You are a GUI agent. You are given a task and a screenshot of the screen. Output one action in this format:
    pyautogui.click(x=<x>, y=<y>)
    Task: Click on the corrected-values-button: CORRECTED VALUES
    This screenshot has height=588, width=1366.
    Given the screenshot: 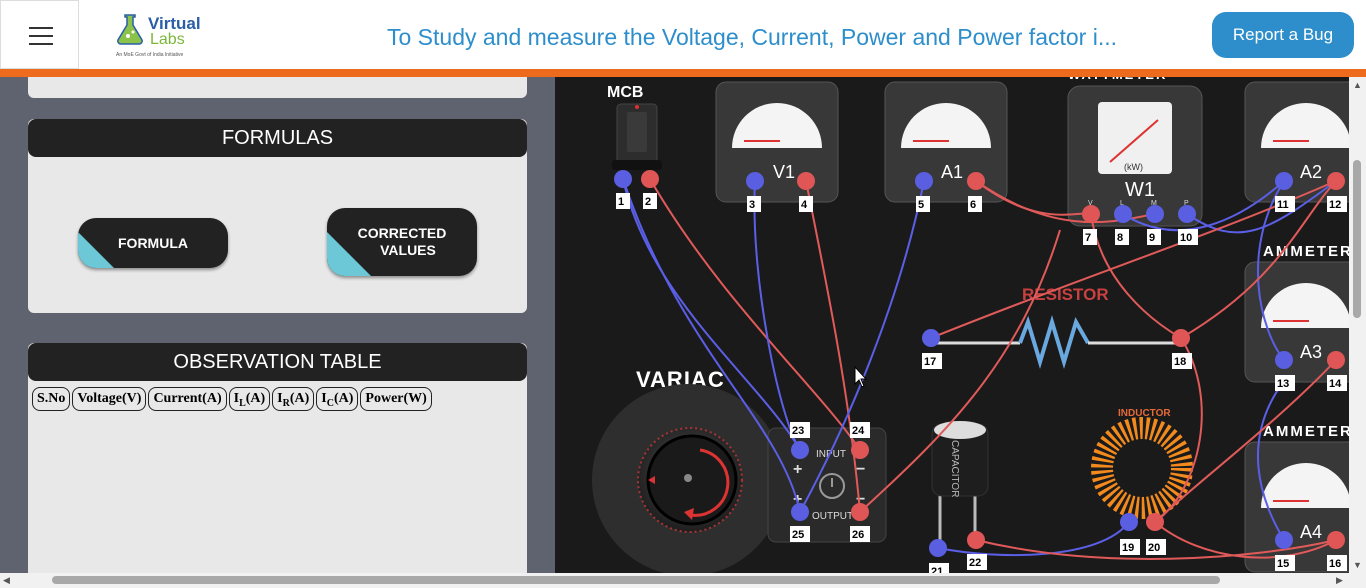 What is the action you would take?
    pyautogui.click(x=402, y=242)
    